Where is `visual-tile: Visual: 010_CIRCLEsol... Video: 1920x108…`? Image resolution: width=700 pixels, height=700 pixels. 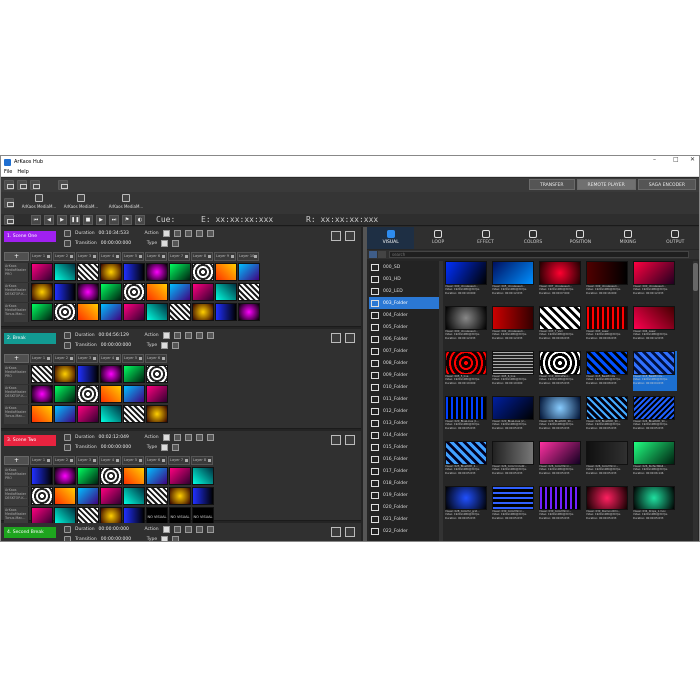 visual-tile: Visual: 010_CIRCLEsol... Video: 1920x108… is located at coordinates (561, 371).